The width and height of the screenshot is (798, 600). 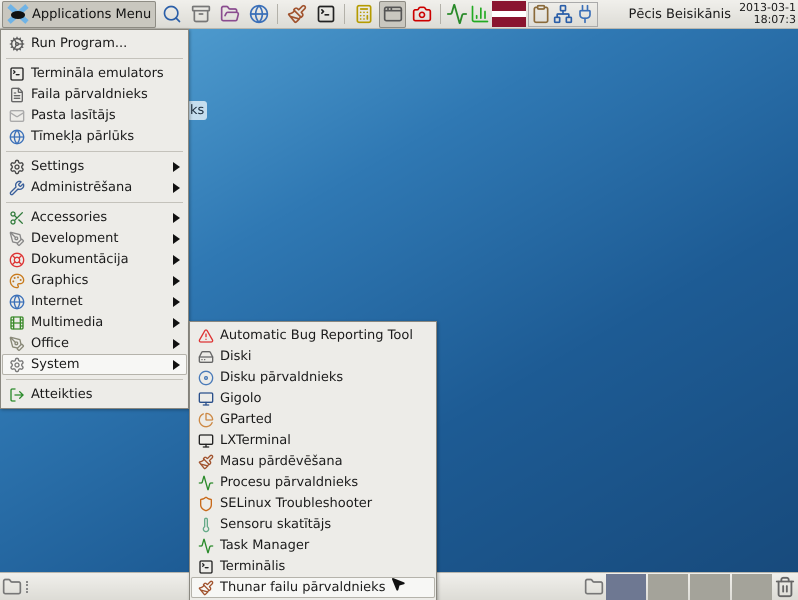 I want to click on film-icon, so click(x=17, y=322).